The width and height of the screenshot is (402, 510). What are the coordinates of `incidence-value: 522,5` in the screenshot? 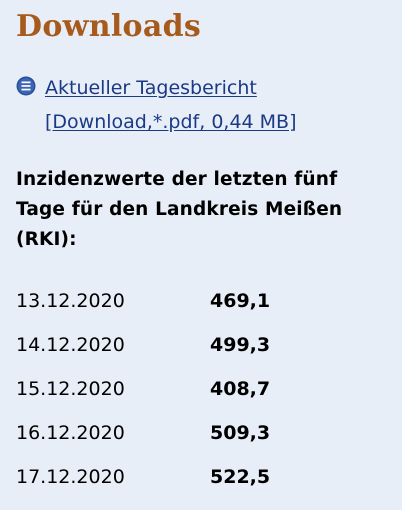 It's located at (240, 477).